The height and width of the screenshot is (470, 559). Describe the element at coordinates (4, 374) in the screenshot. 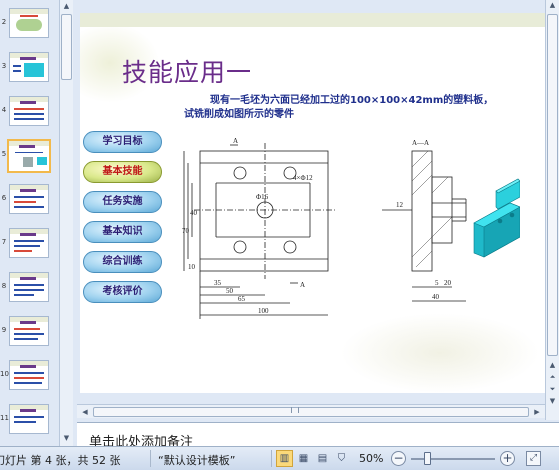

I see `thumbnail-number: 10` at that location.